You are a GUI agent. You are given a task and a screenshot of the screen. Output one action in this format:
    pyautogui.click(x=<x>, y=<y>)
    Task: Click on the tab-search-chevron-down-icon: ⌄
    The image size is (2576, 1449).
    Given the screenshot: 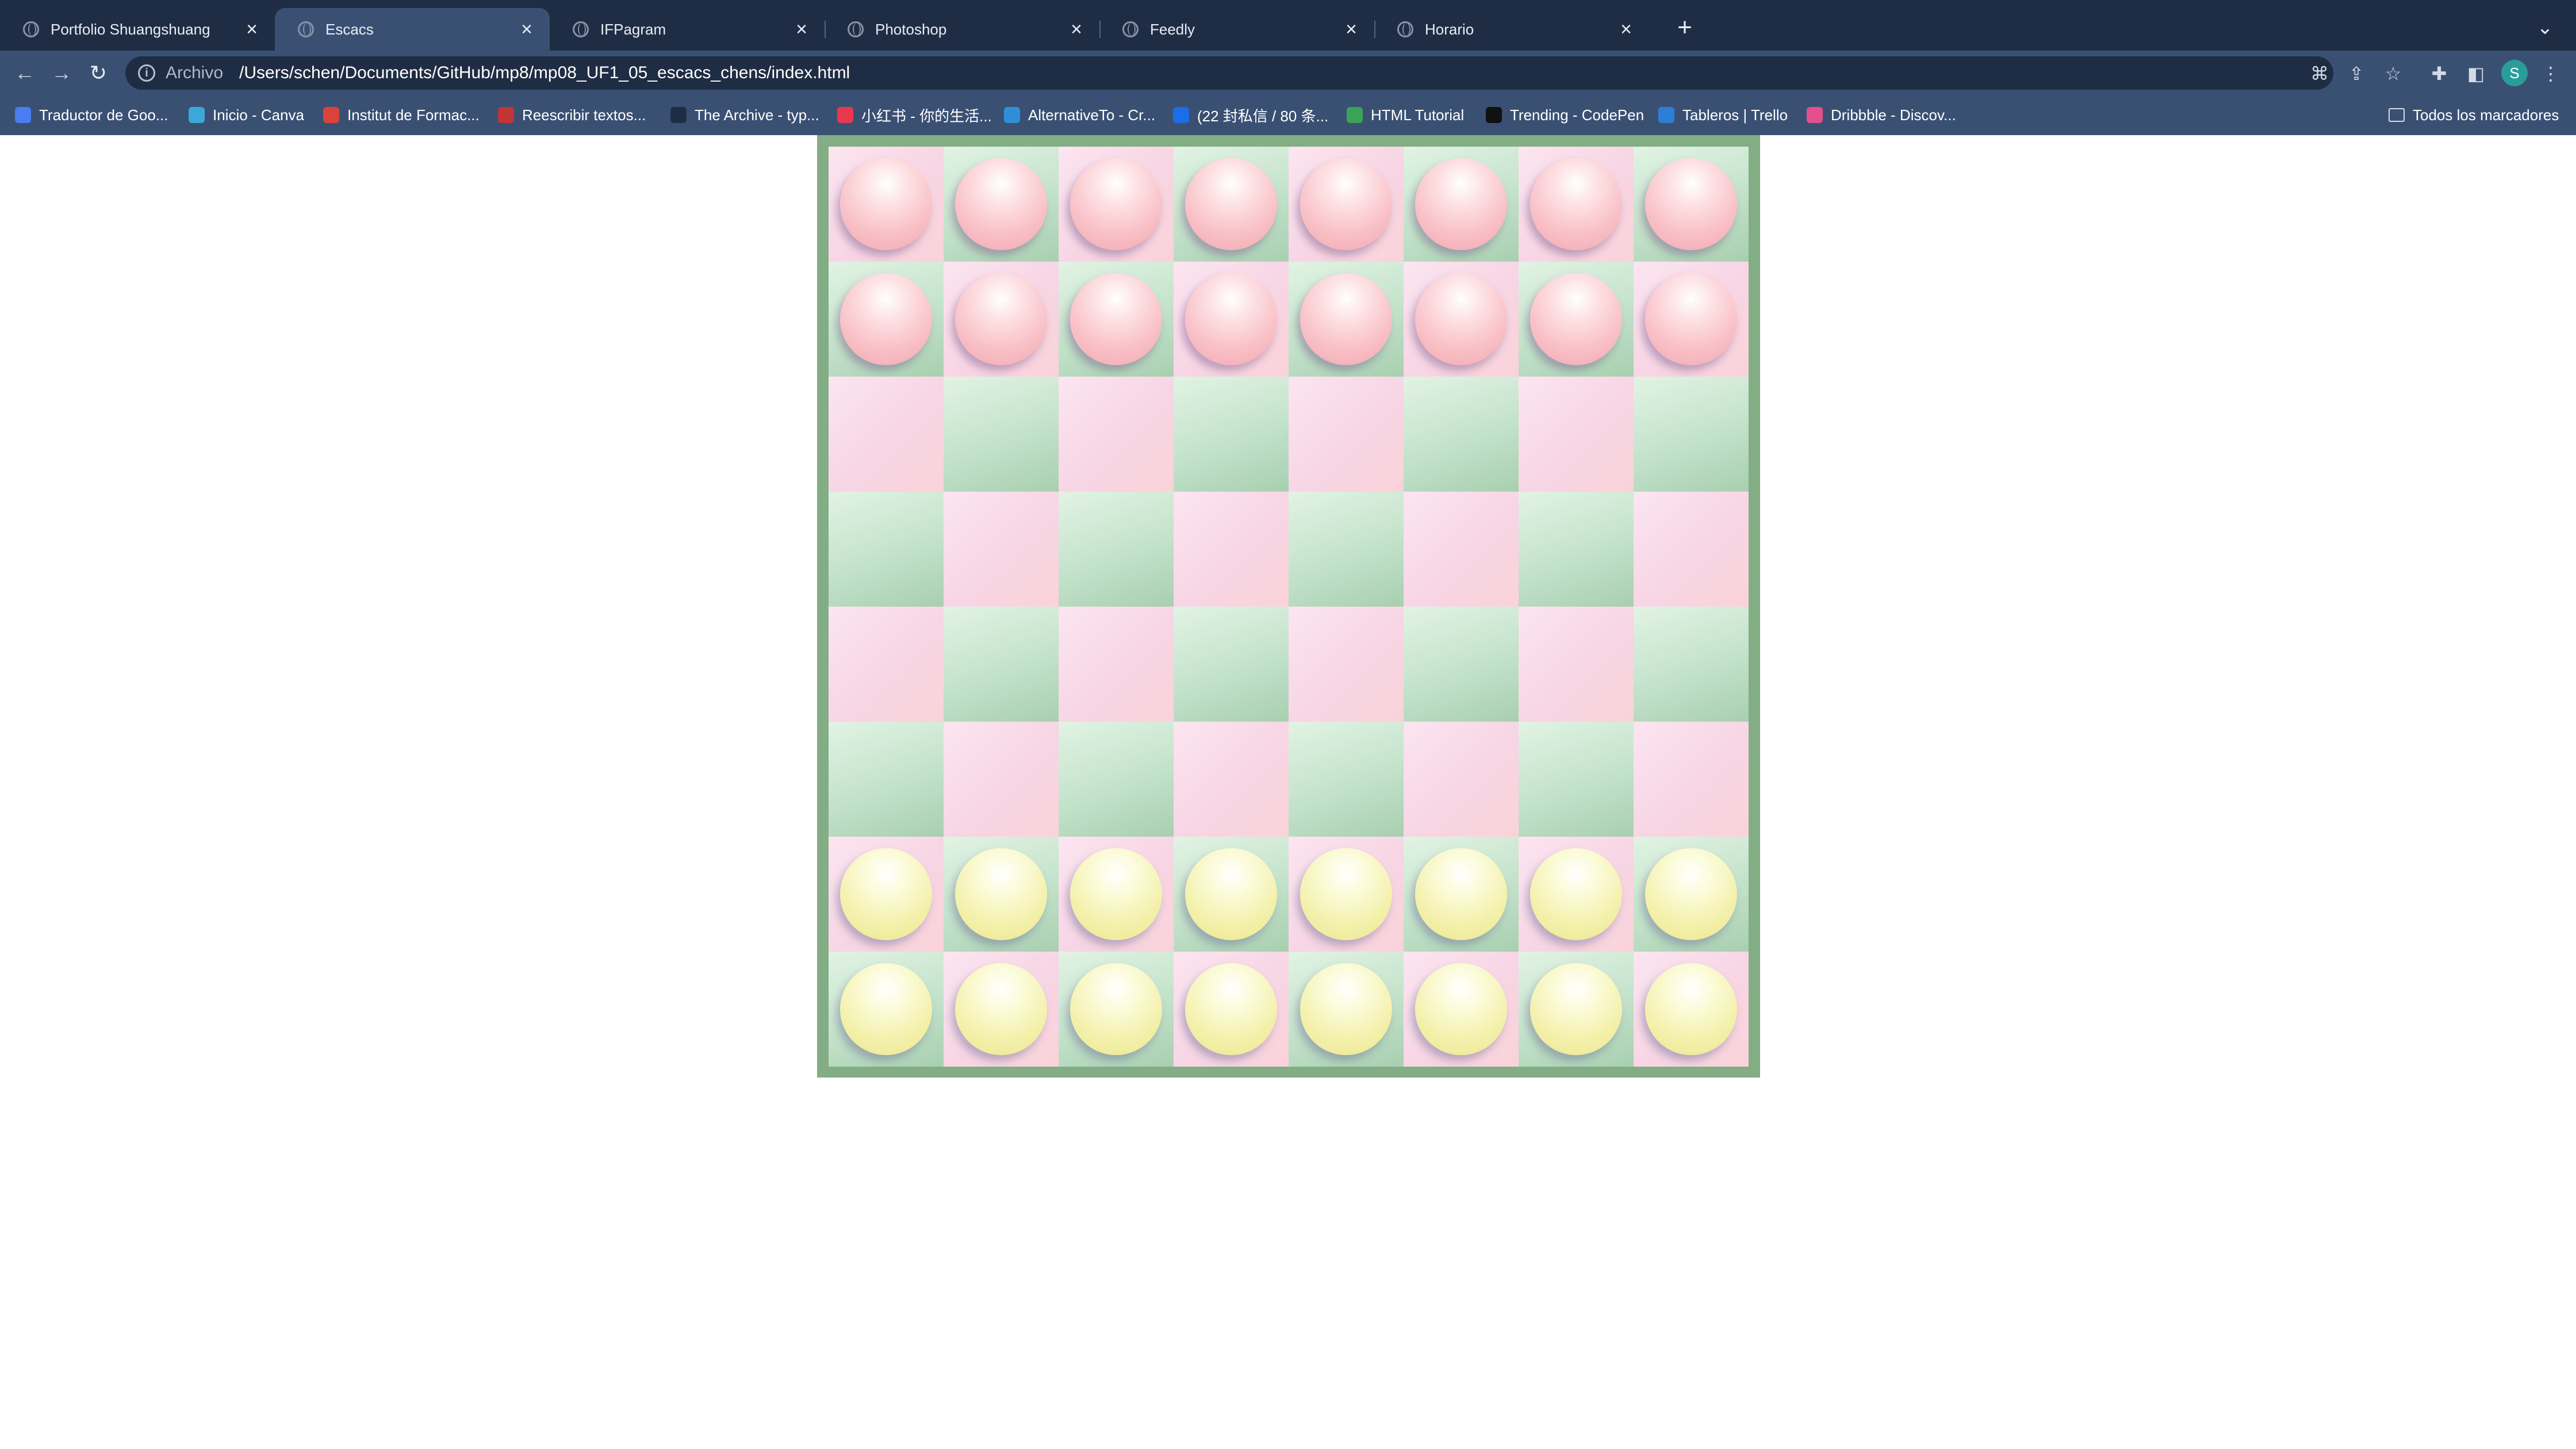 What is the action you would take?
    pyautogui.click(x=2545, y=28)
    